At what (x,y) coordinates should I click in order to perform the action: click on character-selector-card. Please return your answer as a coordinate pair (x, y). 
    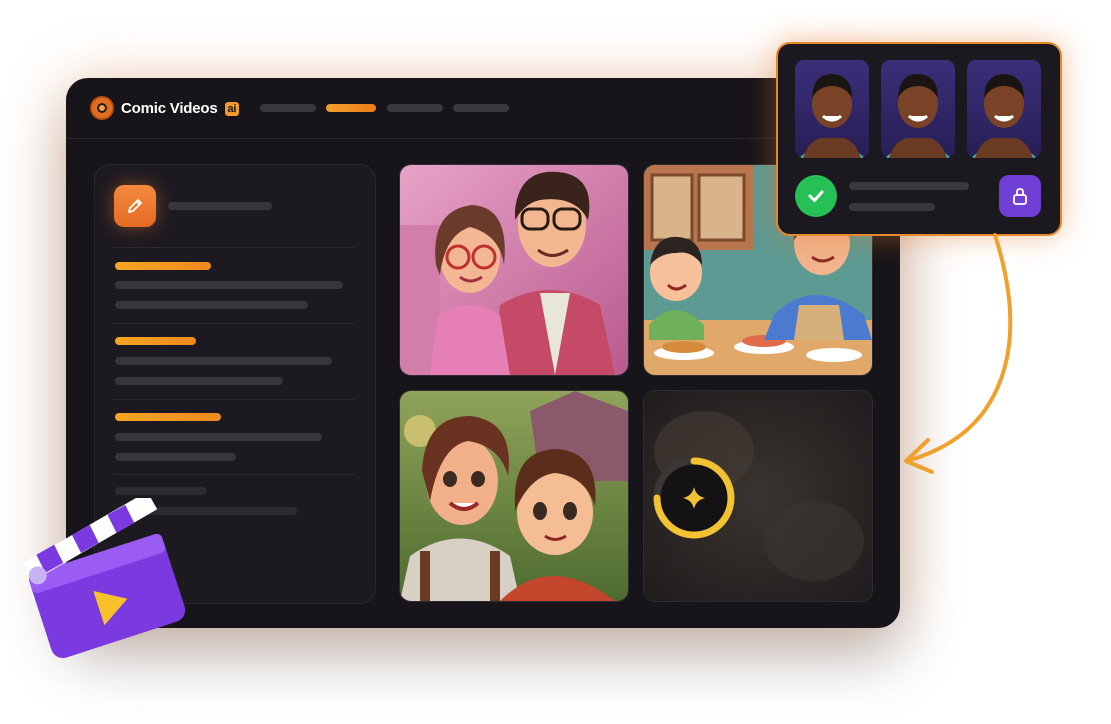
    Looking at the image, I should click on (919, 139).